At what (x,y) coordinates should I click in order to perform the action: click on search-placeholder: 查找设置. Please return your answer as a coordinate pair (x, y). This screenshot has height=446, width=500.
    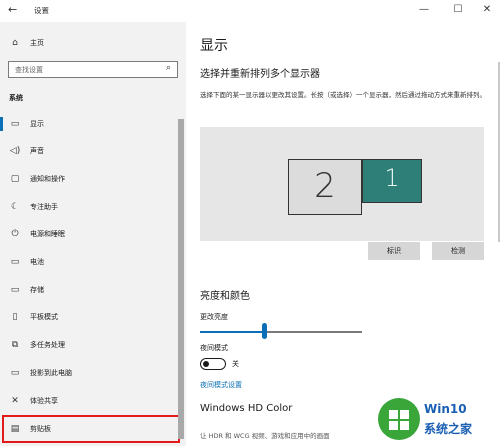
    Looking at the image, I should click on (29, 70).